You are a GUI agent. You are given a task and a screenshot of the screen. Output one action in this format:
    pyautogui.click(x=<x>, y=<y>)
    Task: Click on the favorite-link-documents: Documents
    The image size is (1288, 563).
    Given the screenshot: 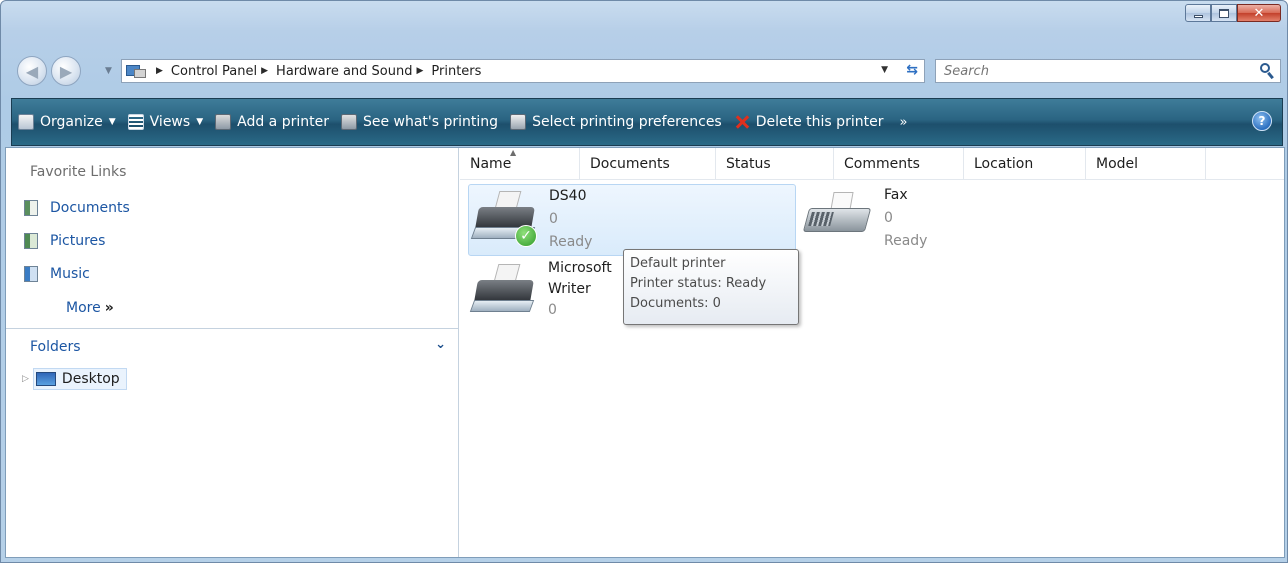 What is the action you would take?
    pyautogui.click(x=77, y=208)
    